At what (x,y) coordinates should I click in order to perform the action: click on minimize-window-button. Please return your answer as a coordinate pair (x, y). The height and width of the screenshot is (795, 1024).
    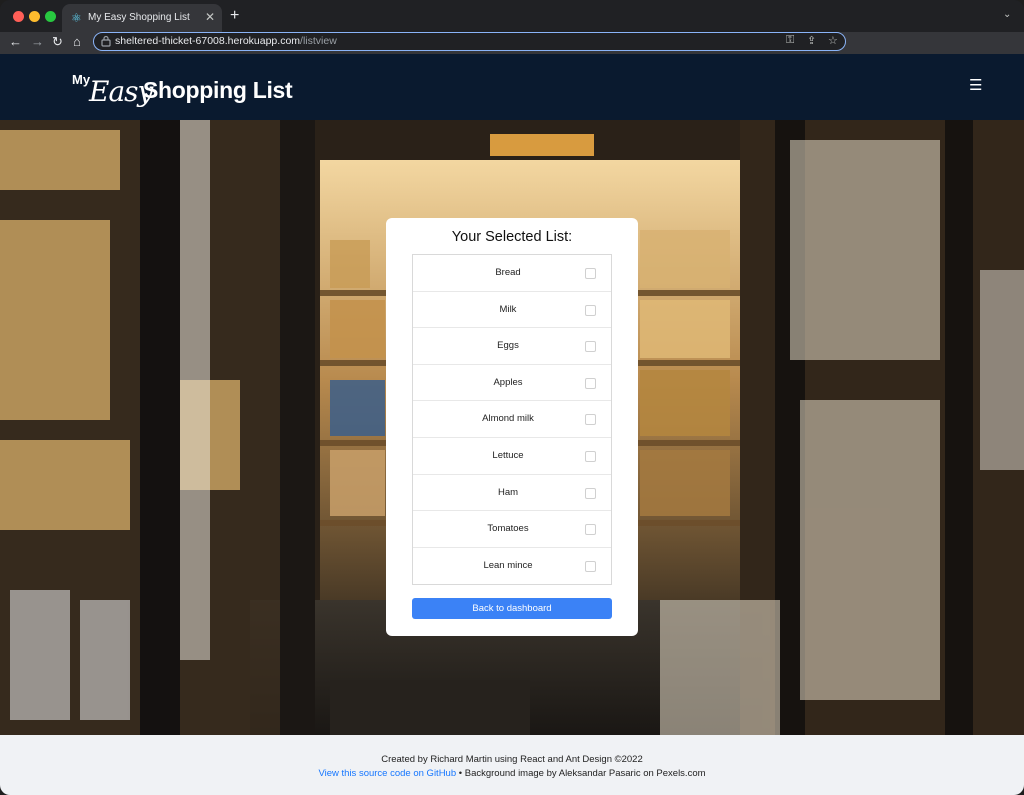
    Looking at the image, I should click on (34, 16).